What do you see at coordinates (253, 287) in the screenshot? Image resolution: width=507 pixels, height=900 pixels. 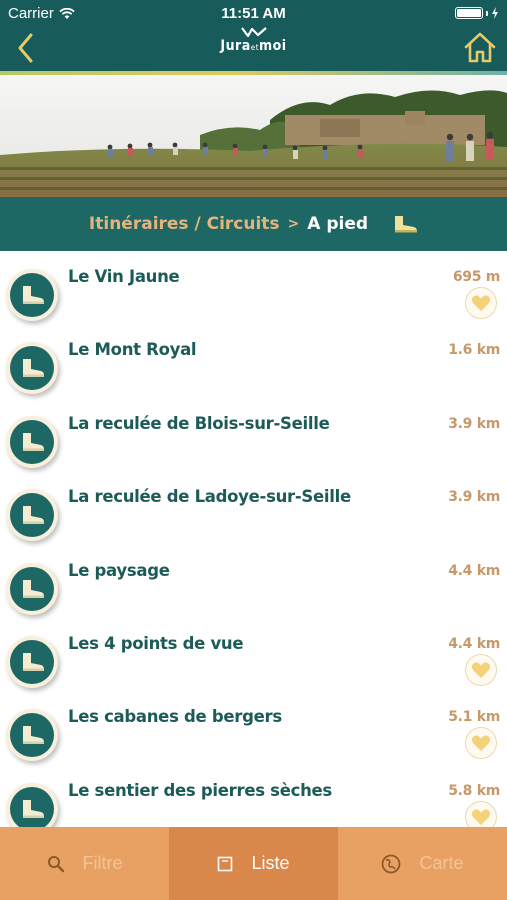 I see `route-list-item: Le Vin Jaune 695 m` at bounding box center [253, 287].